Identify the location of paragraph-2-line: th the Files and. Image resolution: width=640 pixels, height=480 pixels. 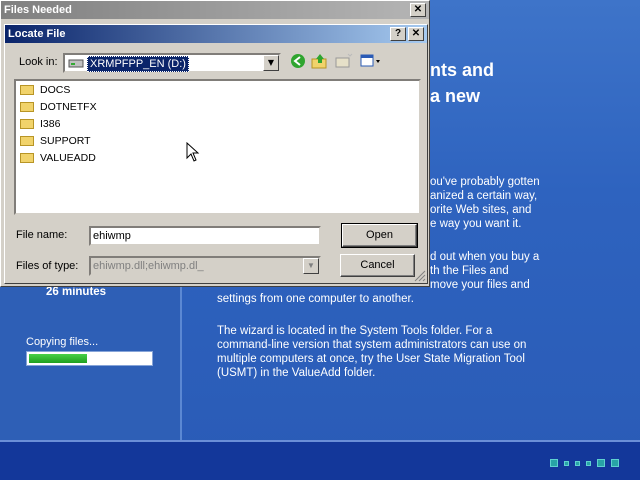
(469, 271).